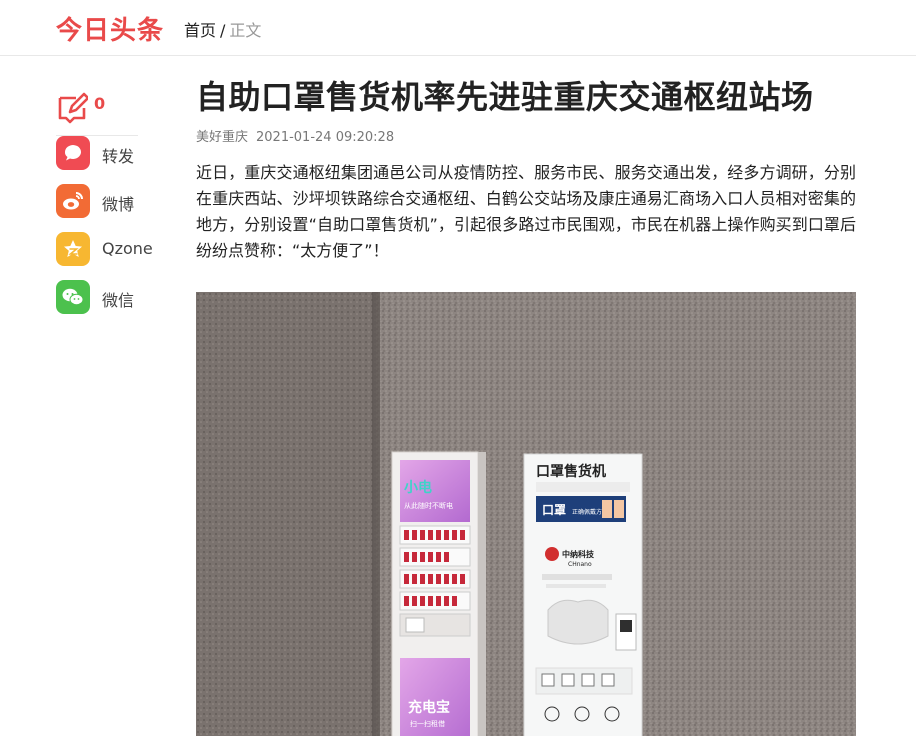  What do you see at coordinates (429, 707) in the screenshot?
I see `left-bottom-screen-text: 充电宝` at bounding box center [429, 707].